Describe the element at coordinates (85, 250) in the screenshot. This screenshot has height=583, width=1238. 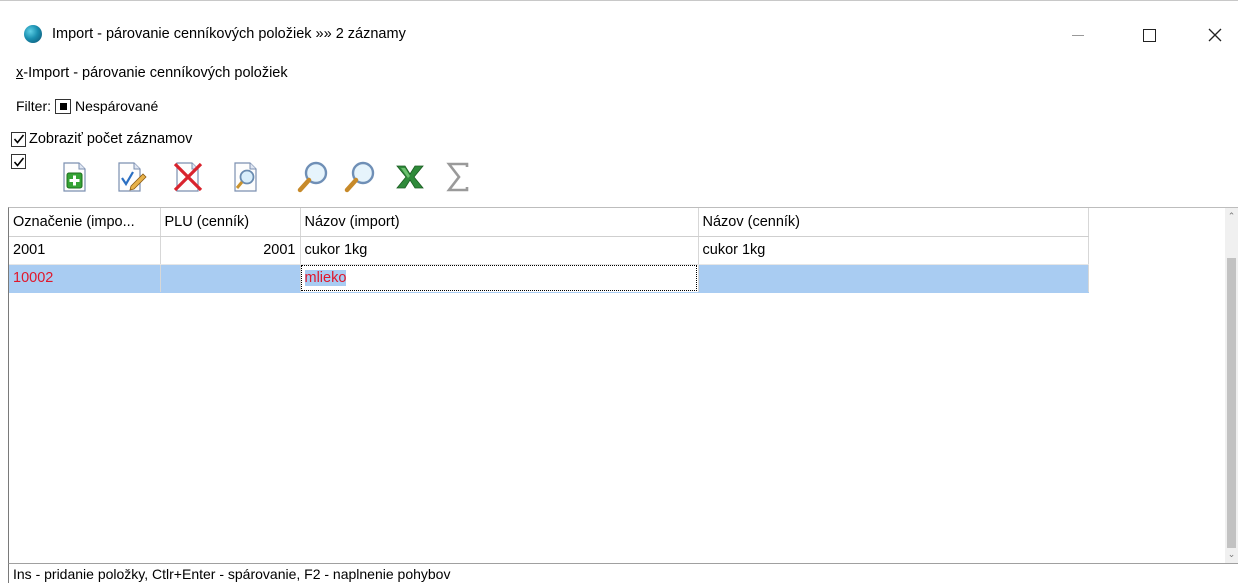
I see `cell-code: 2001` at that location.